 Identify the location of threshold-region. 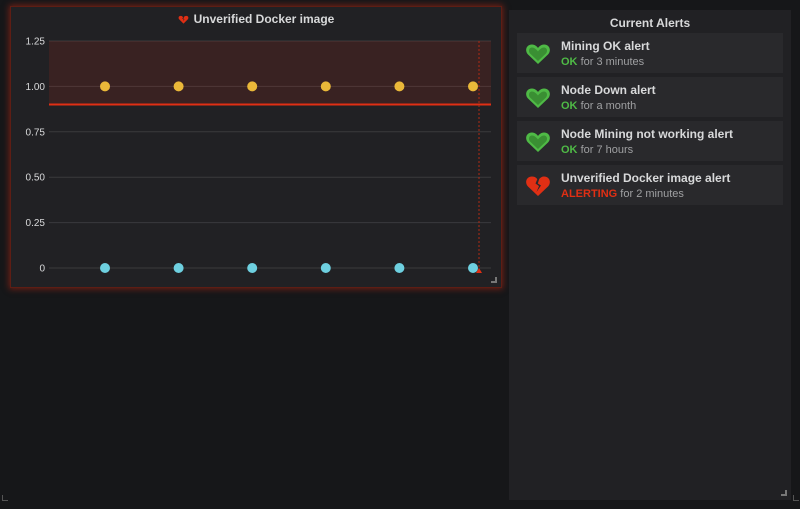
(270, 73).